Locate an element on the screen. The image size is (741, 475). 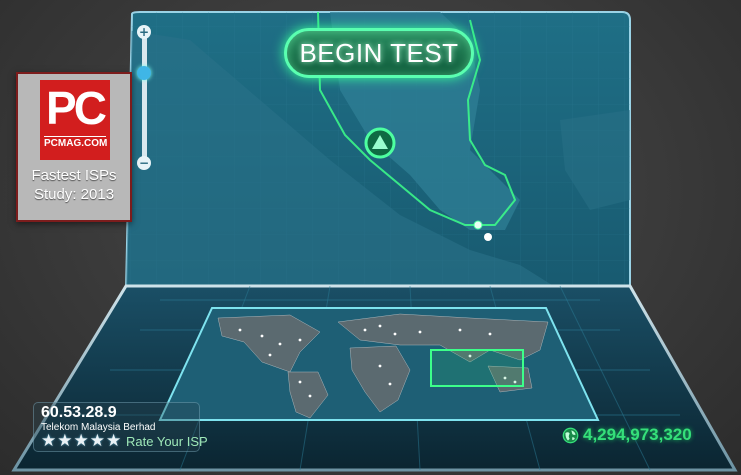
isp-rating-stars: ★ ★ ★ ★ ★ is located at coordinates (81, 441).